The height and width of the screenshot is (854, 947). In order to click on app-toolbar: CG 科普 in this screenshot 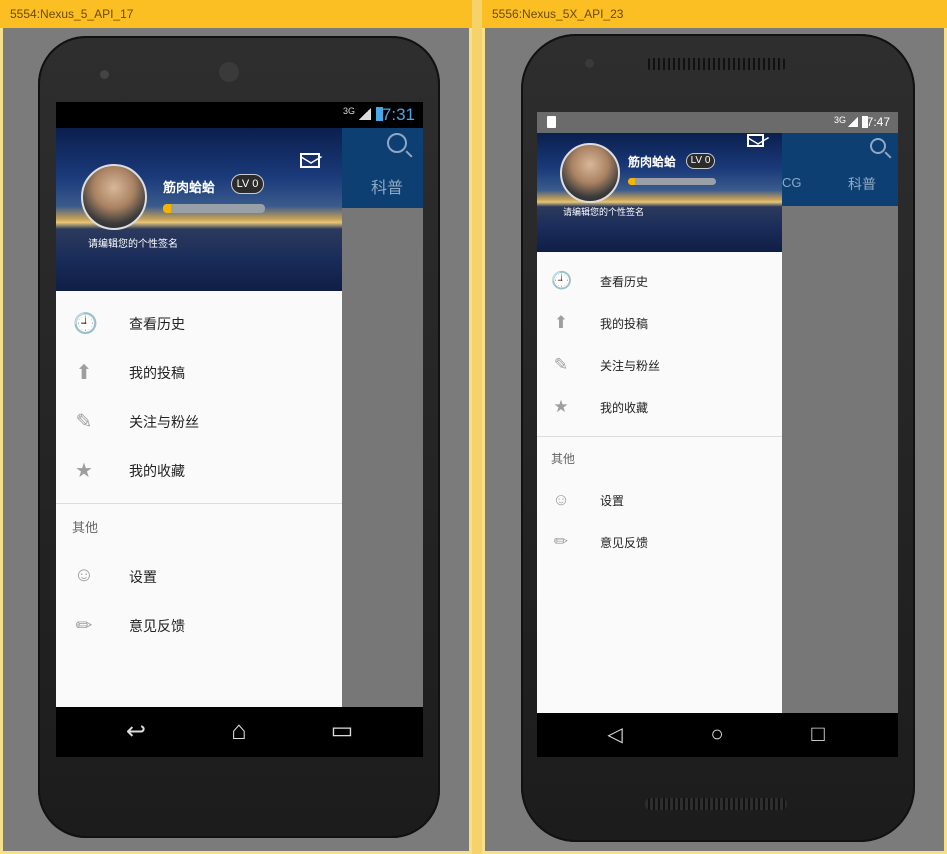, I will do `click(840, 169)`.